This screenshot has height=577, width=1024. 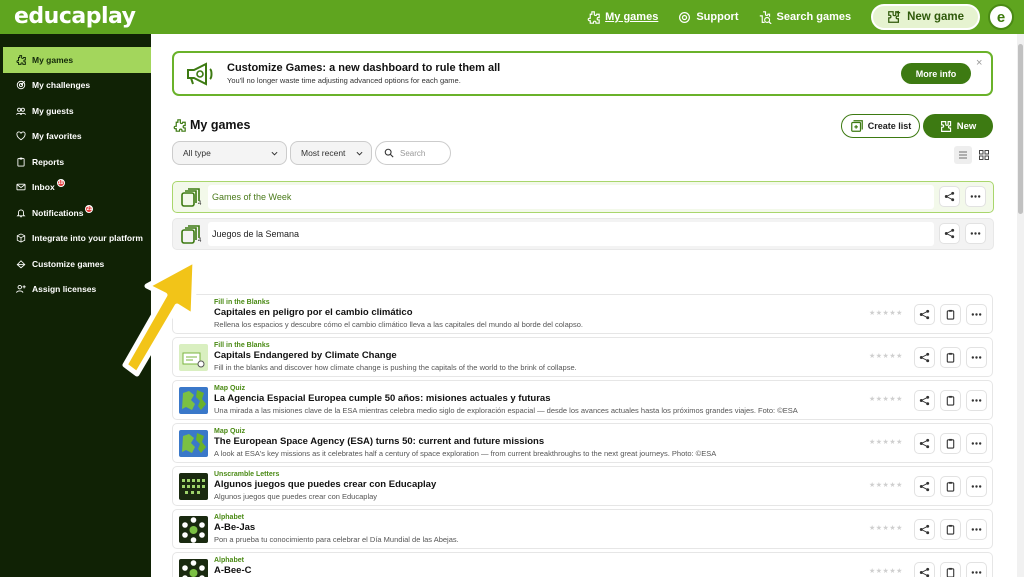 What do you see at coordinates (75, 162) in the screenshot?
I see `sidebar-item-reports: Reports` at bounding box center [75, 162].